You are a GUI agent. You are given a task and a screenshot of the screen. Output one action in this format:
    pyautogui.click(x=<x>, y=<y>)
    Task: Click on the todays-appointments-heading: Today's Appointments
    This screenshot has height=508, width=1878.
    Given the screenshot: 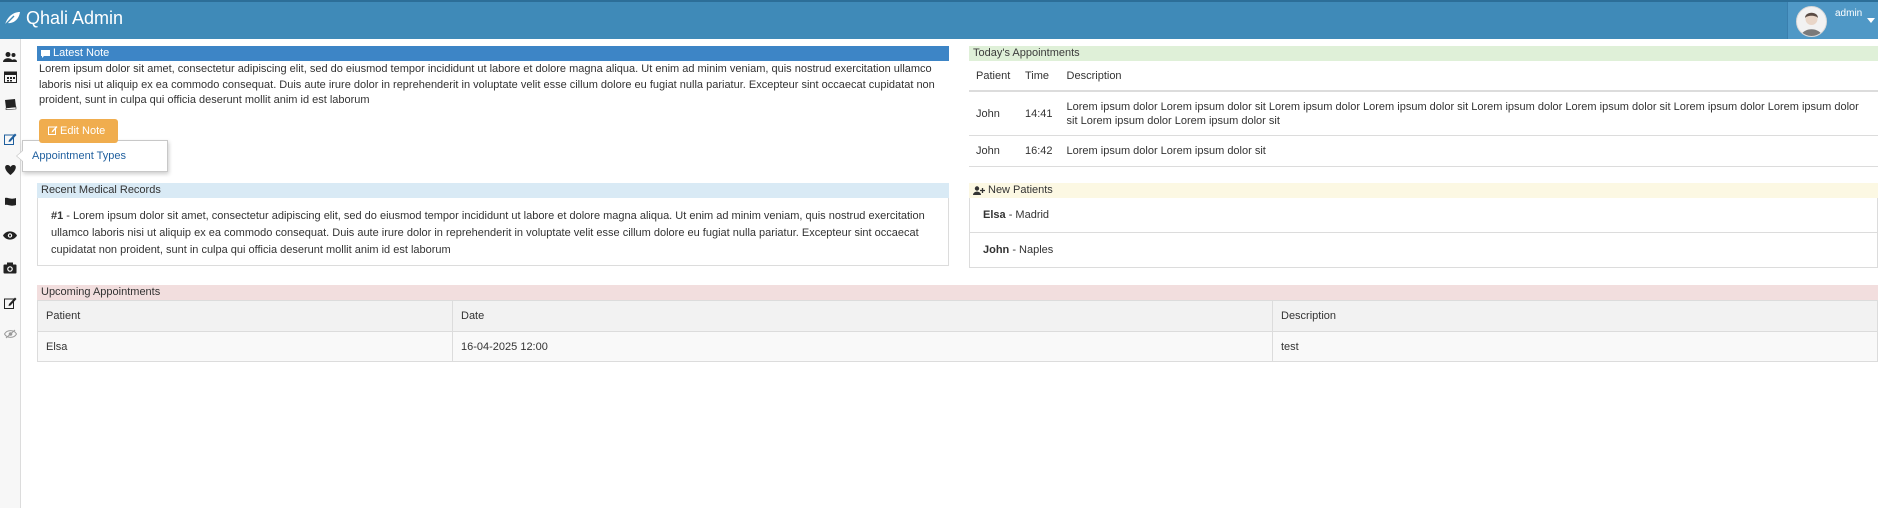 What is the action you would take?
    pyautogui.click(x=1423, y=53)
    